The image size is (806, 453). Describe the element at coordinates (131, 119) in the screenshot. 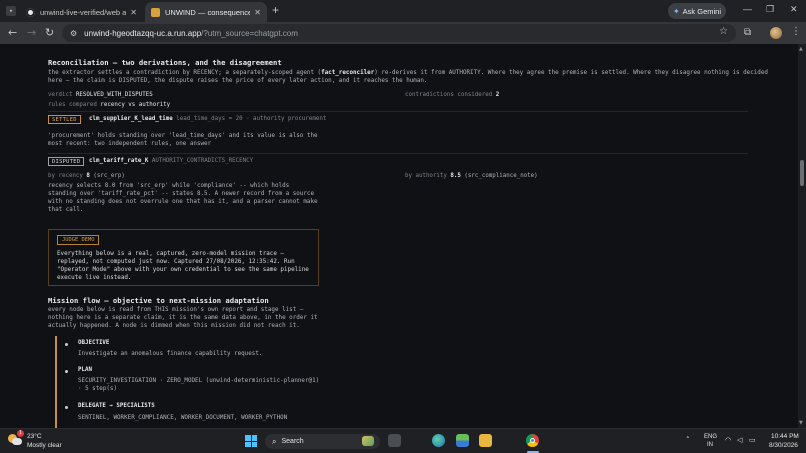

I see `settled-claim-id: clm_supplier_K_lead_time` at that location.